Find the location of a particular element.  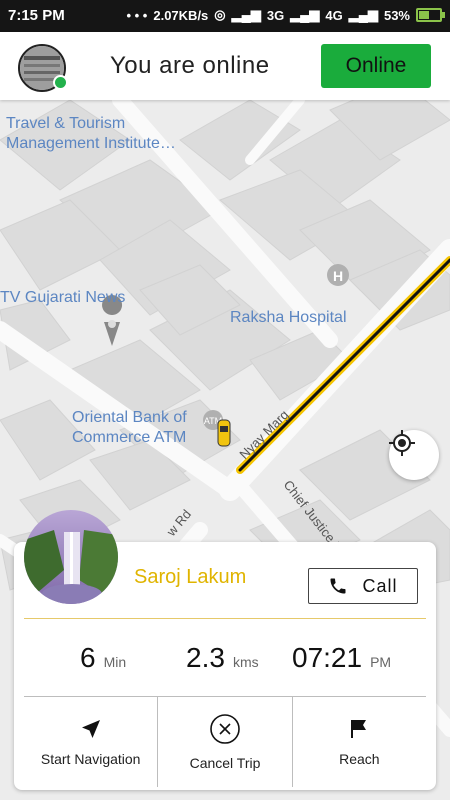

dots-icon: • • • is located at coordinates (137, 15).